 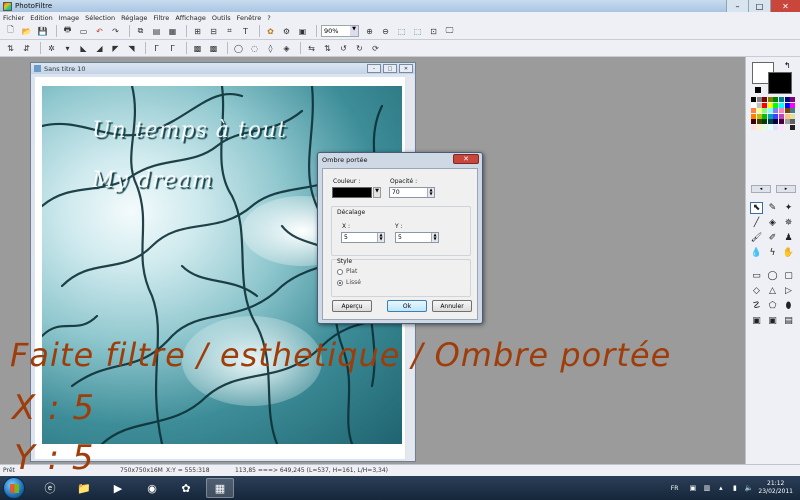 I want to click on close-icon: ✕, so click(x=466, y=159).